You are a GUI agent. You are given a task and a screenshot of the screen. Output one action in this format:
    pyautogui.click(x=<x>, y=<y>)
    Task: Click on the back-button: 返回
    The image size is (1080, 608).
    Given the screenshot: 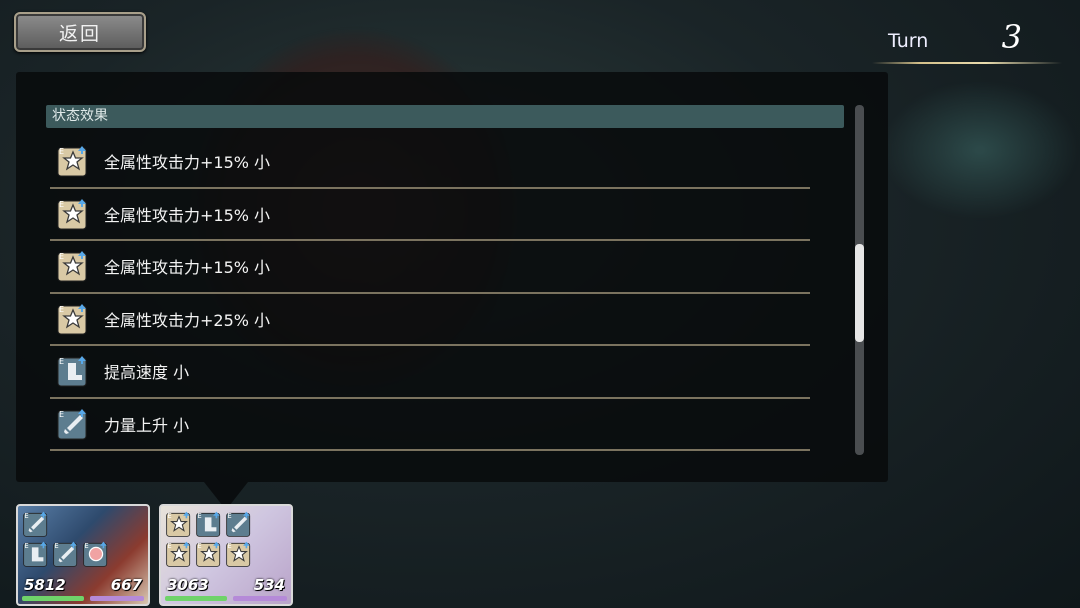 What is the action you would take?
    pyautogui.click(x=80, y=32)
    